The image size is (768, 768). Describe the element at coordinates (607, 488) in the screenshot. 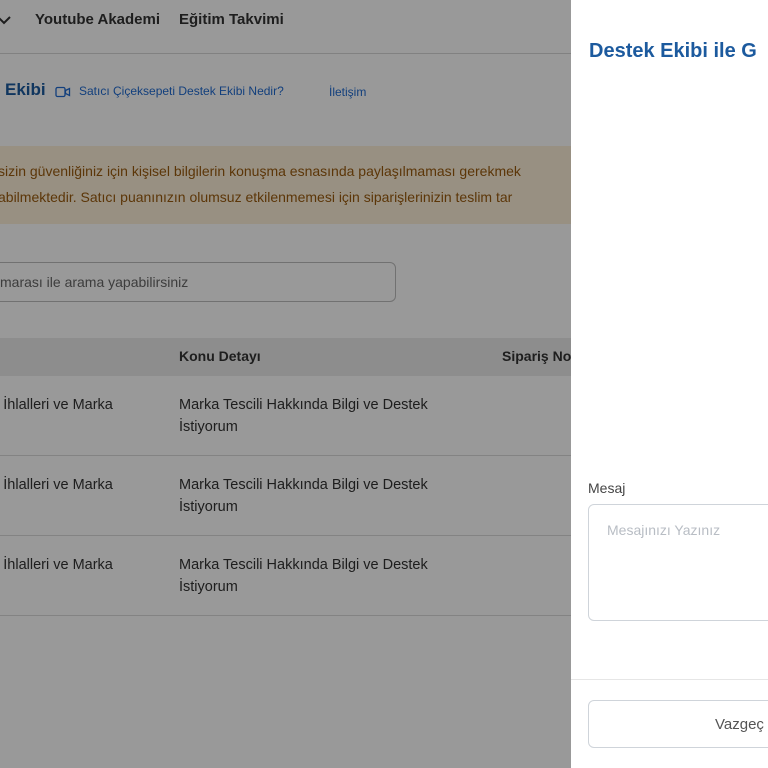

I see `message-label: Mesaj` at that location.